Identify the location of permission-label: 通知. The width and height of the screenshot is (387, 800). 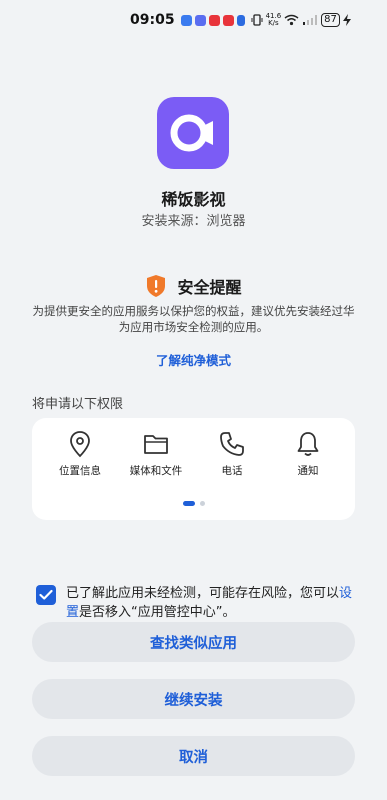
(308, 471).